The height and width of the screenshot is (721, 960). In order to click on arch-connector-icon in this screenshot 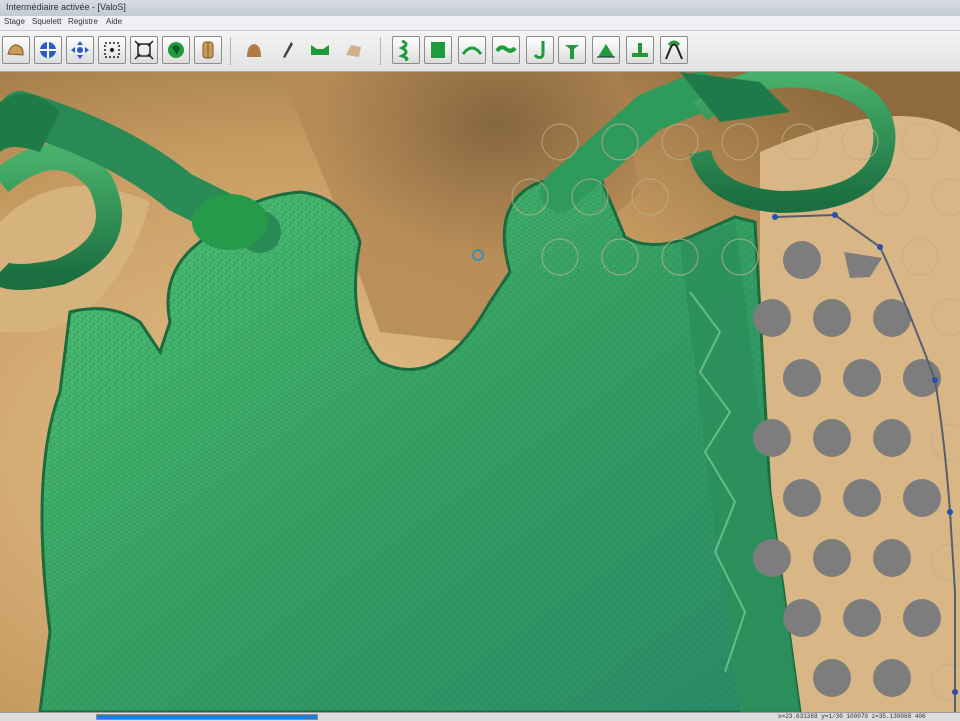, I will do `click(472, 50)`.